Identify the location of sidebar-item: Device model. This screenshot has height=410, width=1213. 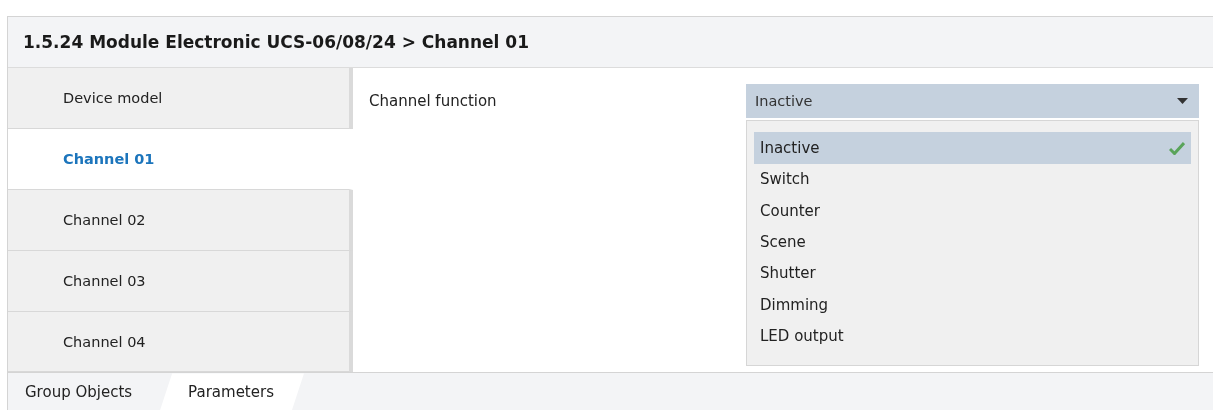
(180, 99).